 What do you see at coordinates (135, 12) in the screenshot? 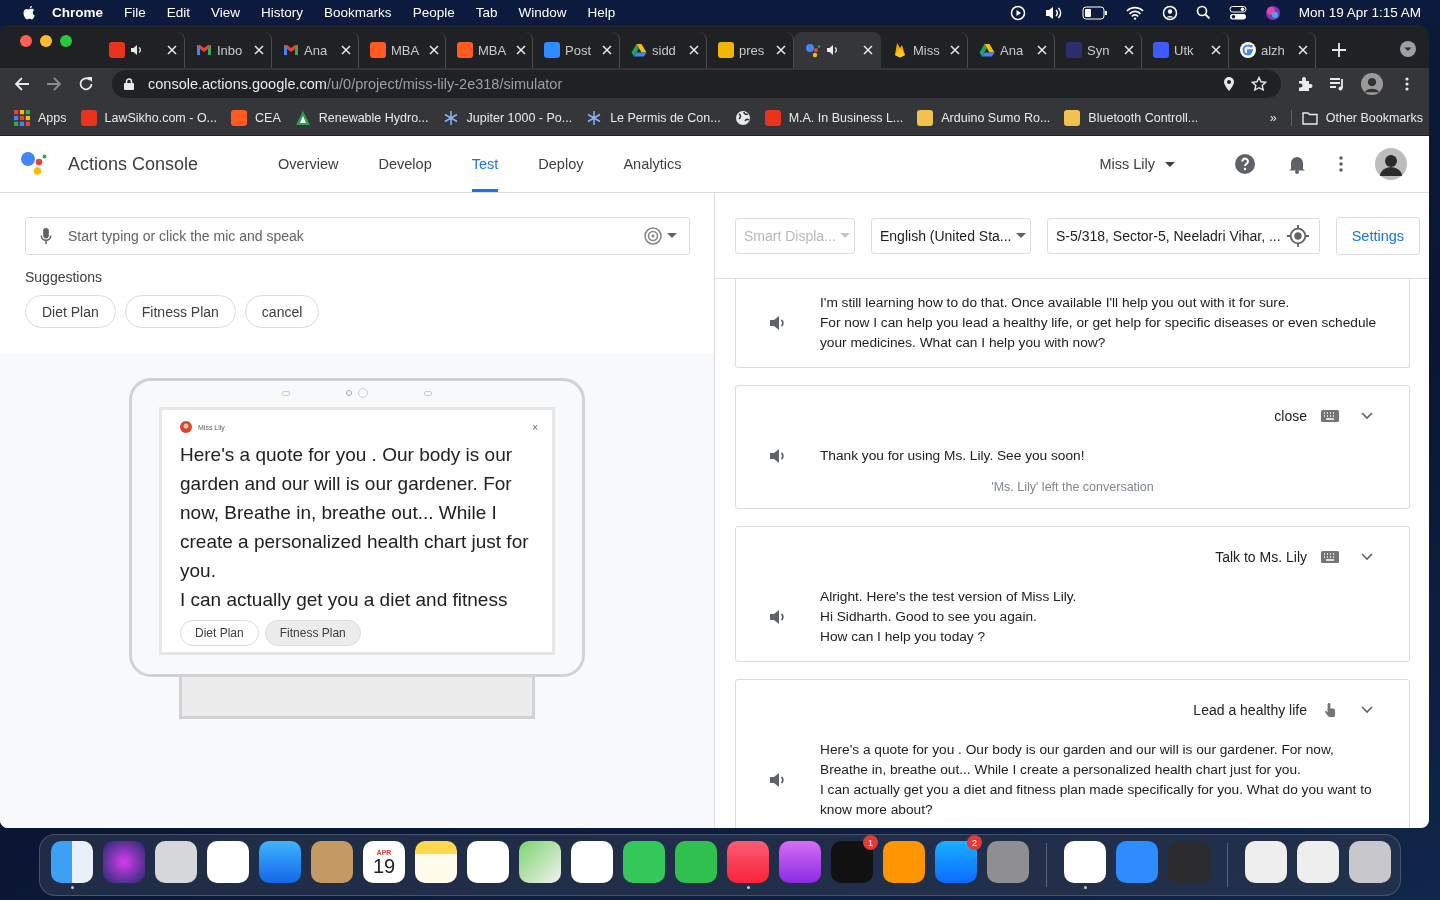
I see `menu-item: File` at bounding box center [135, 12].